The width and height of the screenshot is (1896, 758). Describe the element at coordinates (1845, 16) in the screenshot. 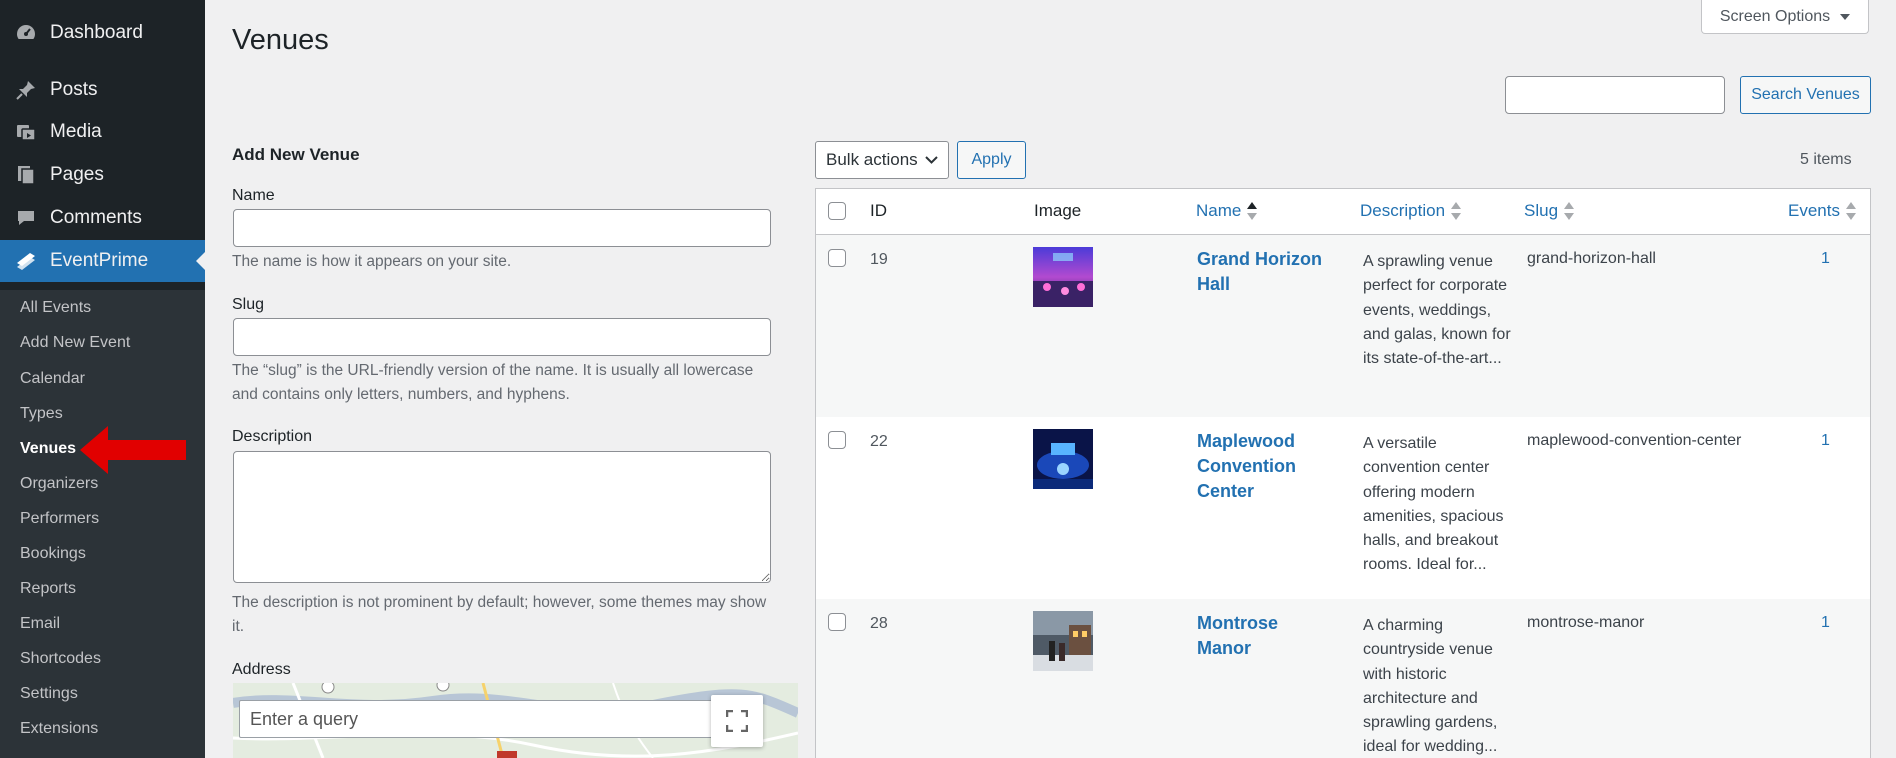

I see `caret-down-icon` at that location.